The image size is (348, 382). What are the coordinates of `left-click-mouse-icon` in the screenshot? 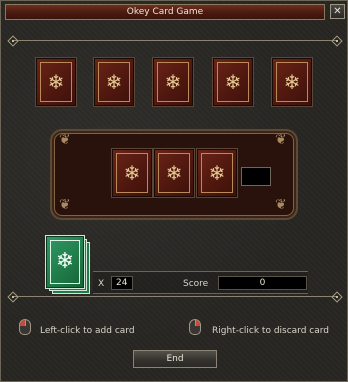 It's located at (25, 327).